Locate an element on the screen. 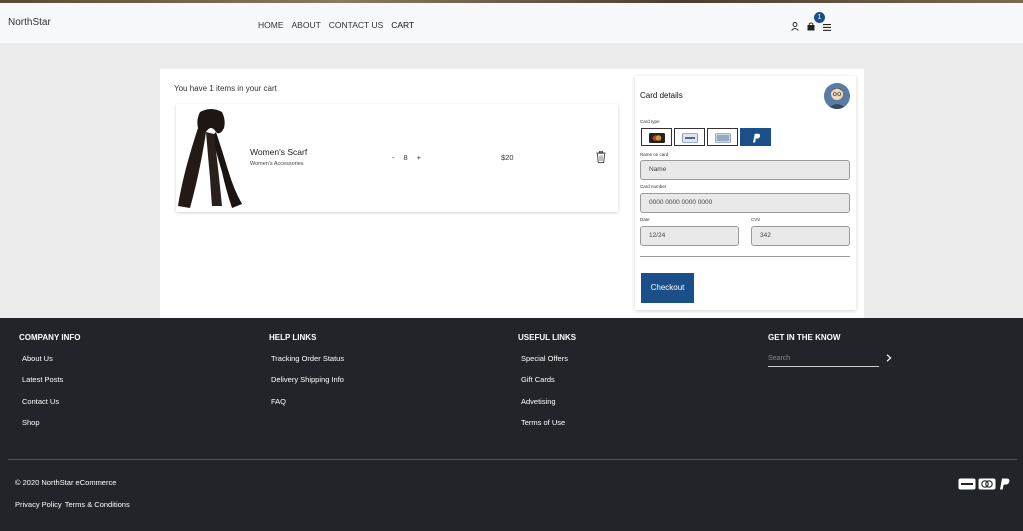  card-type-visa is located at coordinates (689, 137).